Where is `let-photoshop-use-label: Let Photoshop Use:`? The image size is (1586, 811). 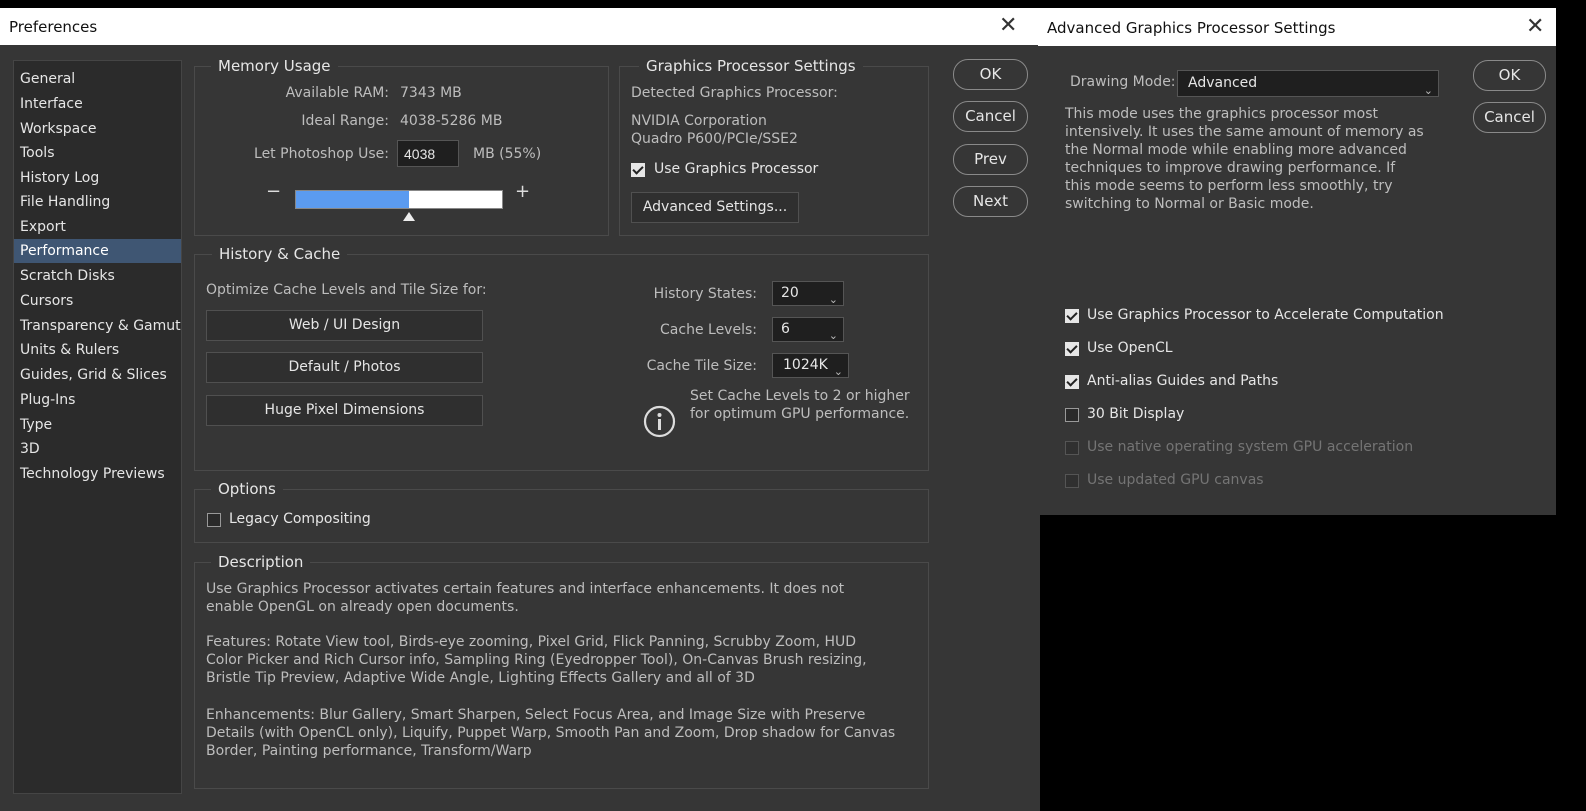
let-photoshop-use-label: Let Photoshop Use: is located at coordinates (321, 154).